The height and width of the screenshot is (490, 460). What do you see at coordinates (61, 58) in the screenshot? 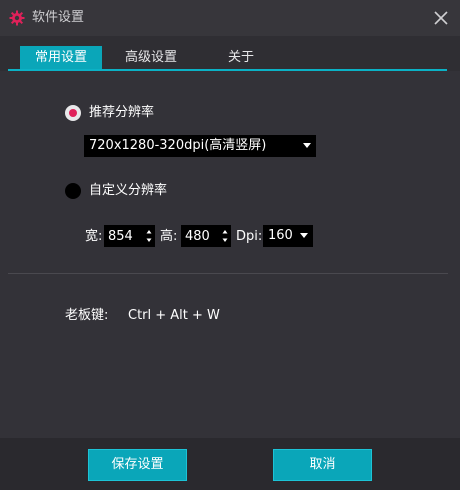
I see `tab-general: 常用设置` at bounding box center [61, 58].